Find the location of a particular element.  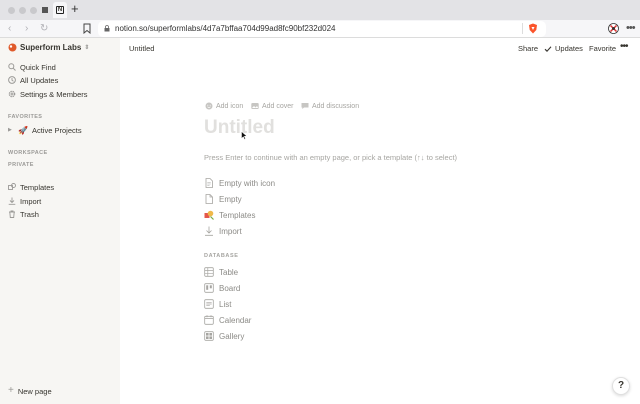

option-empty: Empty is located at coordinates (223, 199).